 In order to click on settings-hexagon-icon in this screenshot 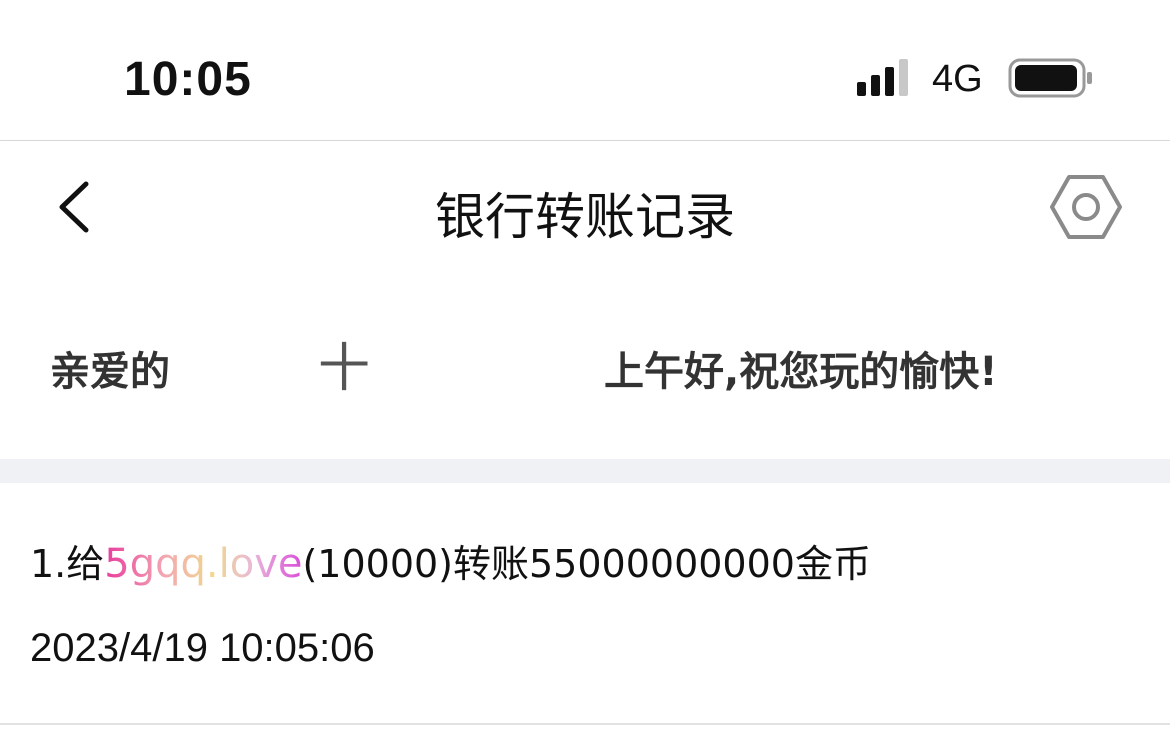, I will do `click(1086, 207)`.